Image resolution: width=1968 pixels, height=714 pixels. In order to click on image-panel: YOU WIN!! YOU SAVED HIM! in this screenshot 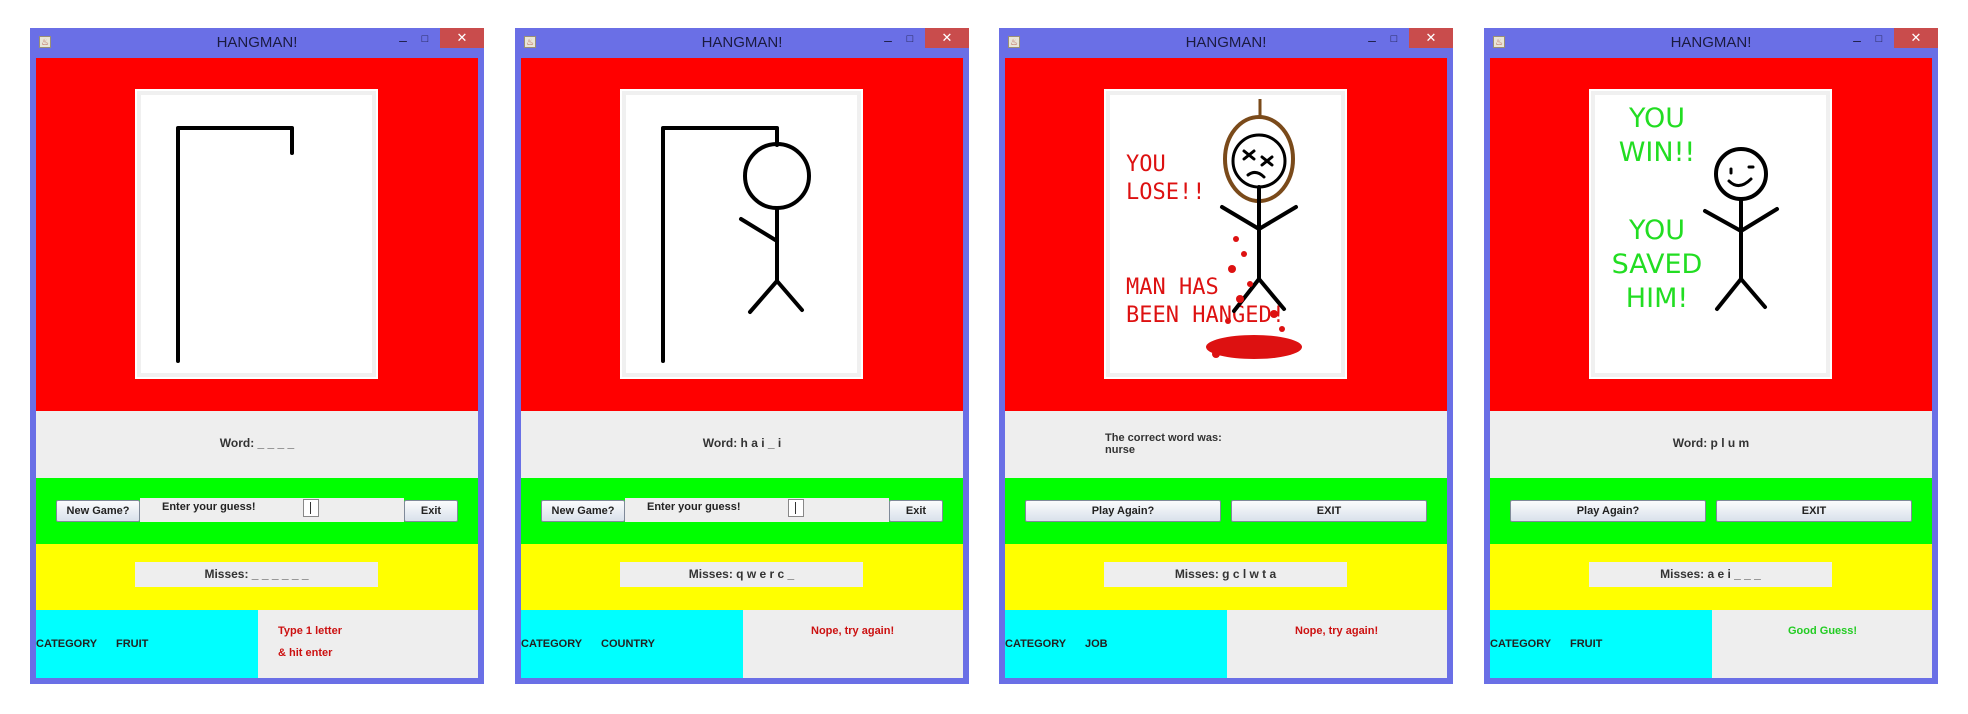, I will do `click(1711, 234)`.